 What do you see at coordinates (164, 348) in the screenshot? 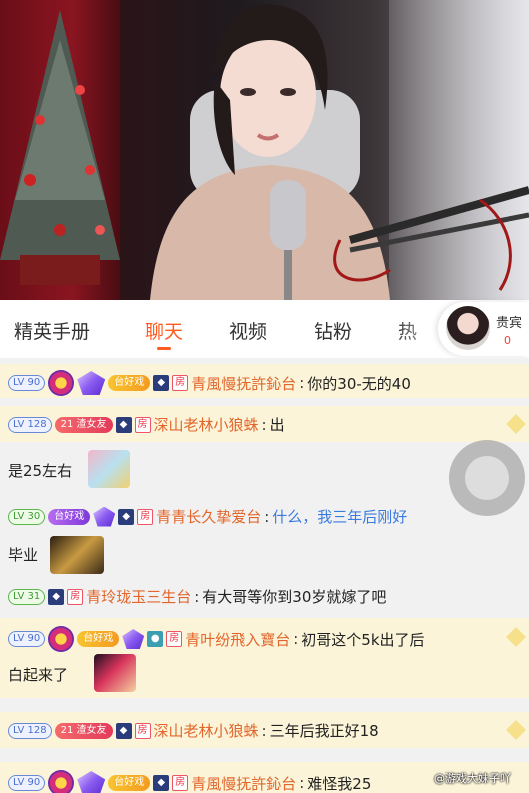
I see `tab-chat-indicator` at bounding box center [164, 348].